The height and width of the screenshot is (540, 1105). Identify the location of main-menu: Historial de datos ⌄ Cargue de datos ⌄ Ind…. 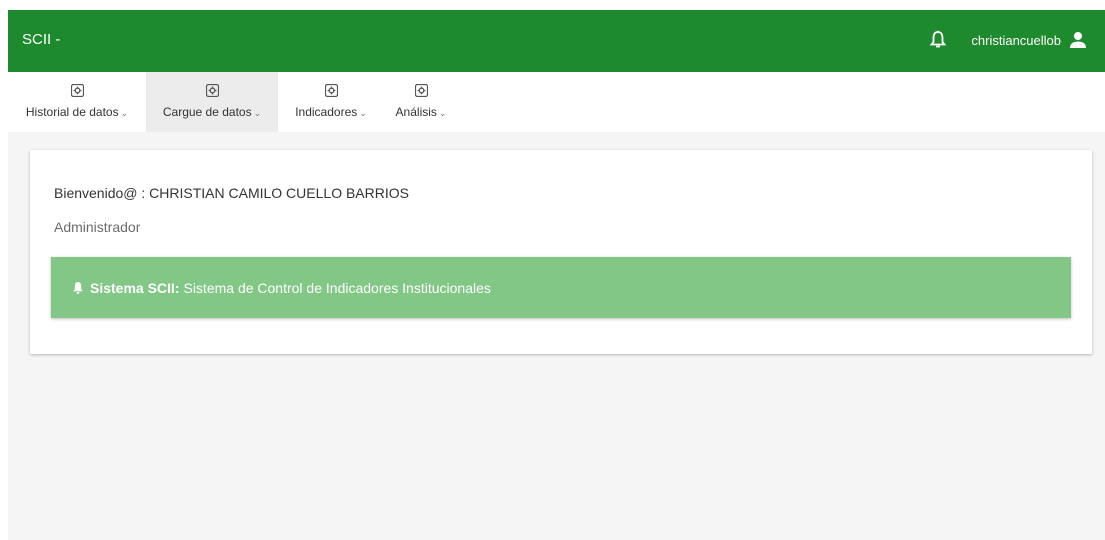
(556, 102).